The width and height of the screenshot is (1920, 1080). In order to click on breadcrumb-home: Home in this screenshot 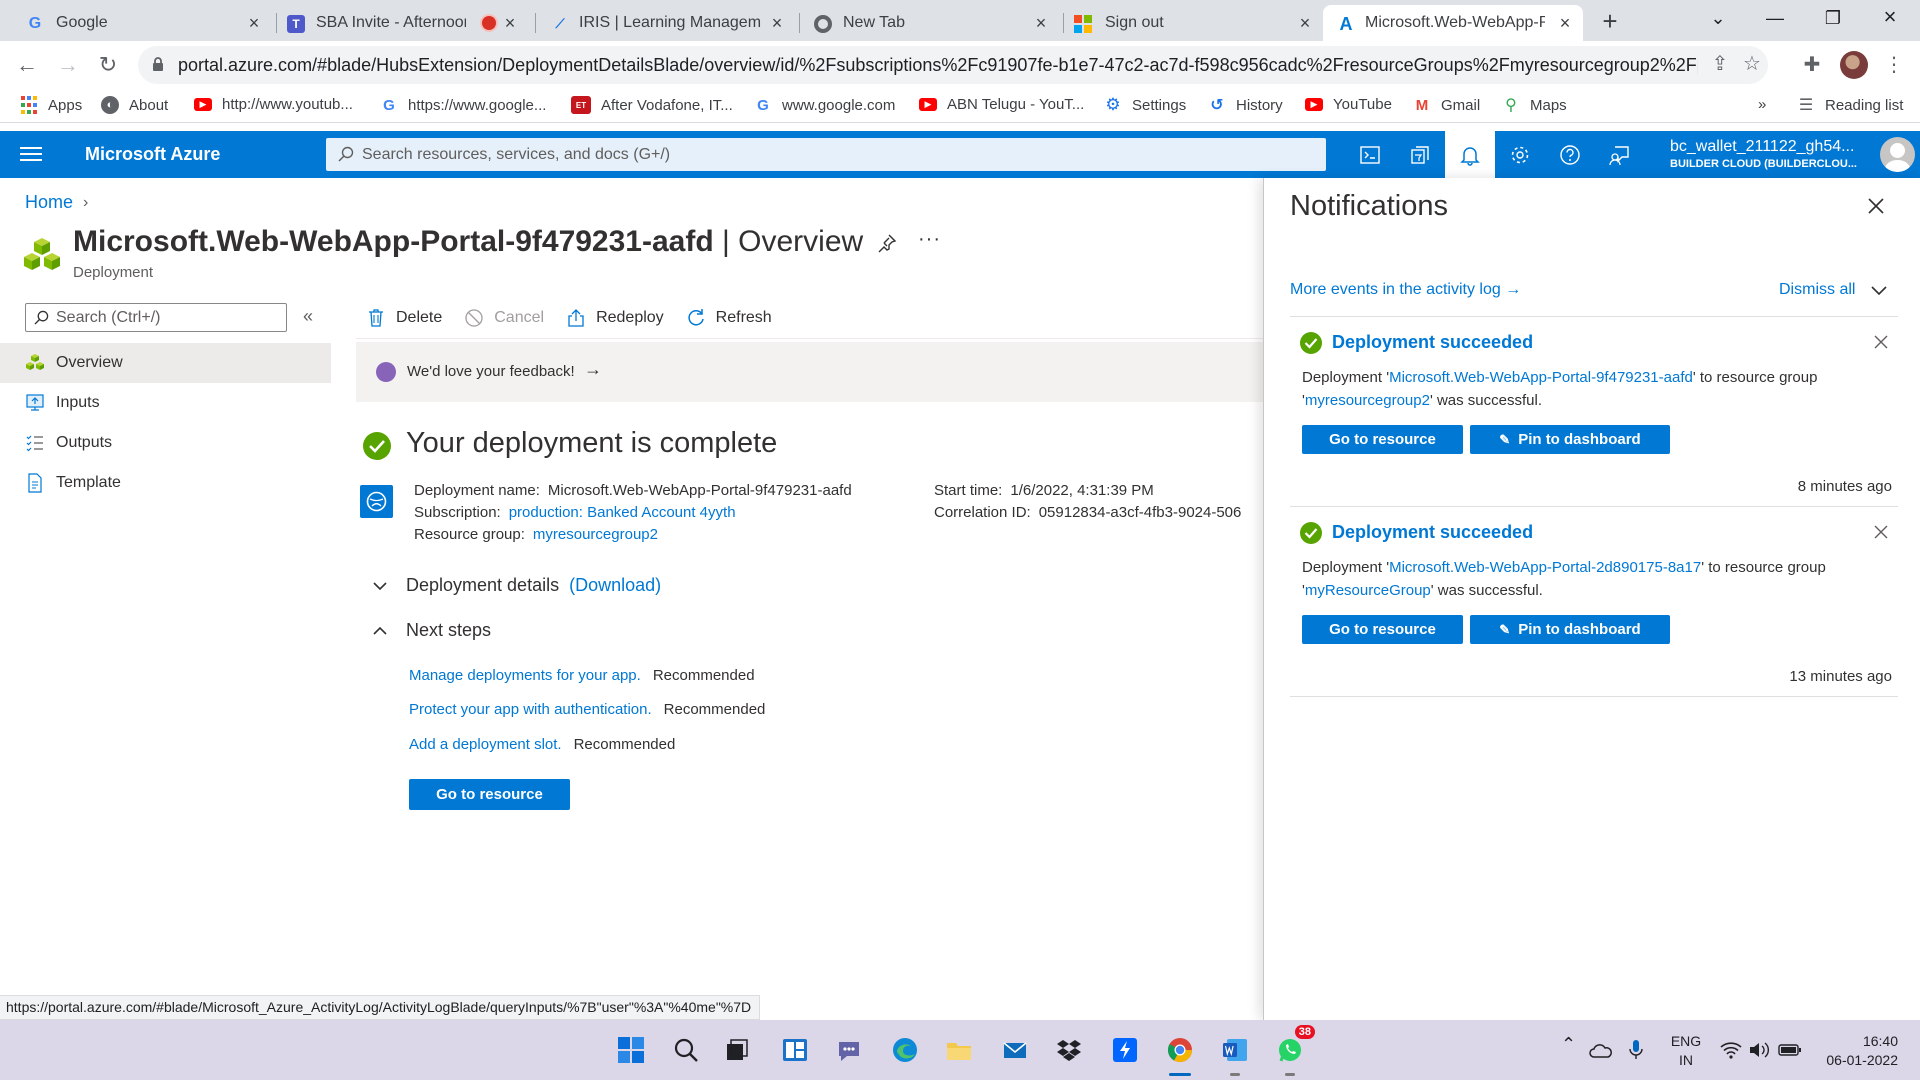, I will do `click(49, 202)`.